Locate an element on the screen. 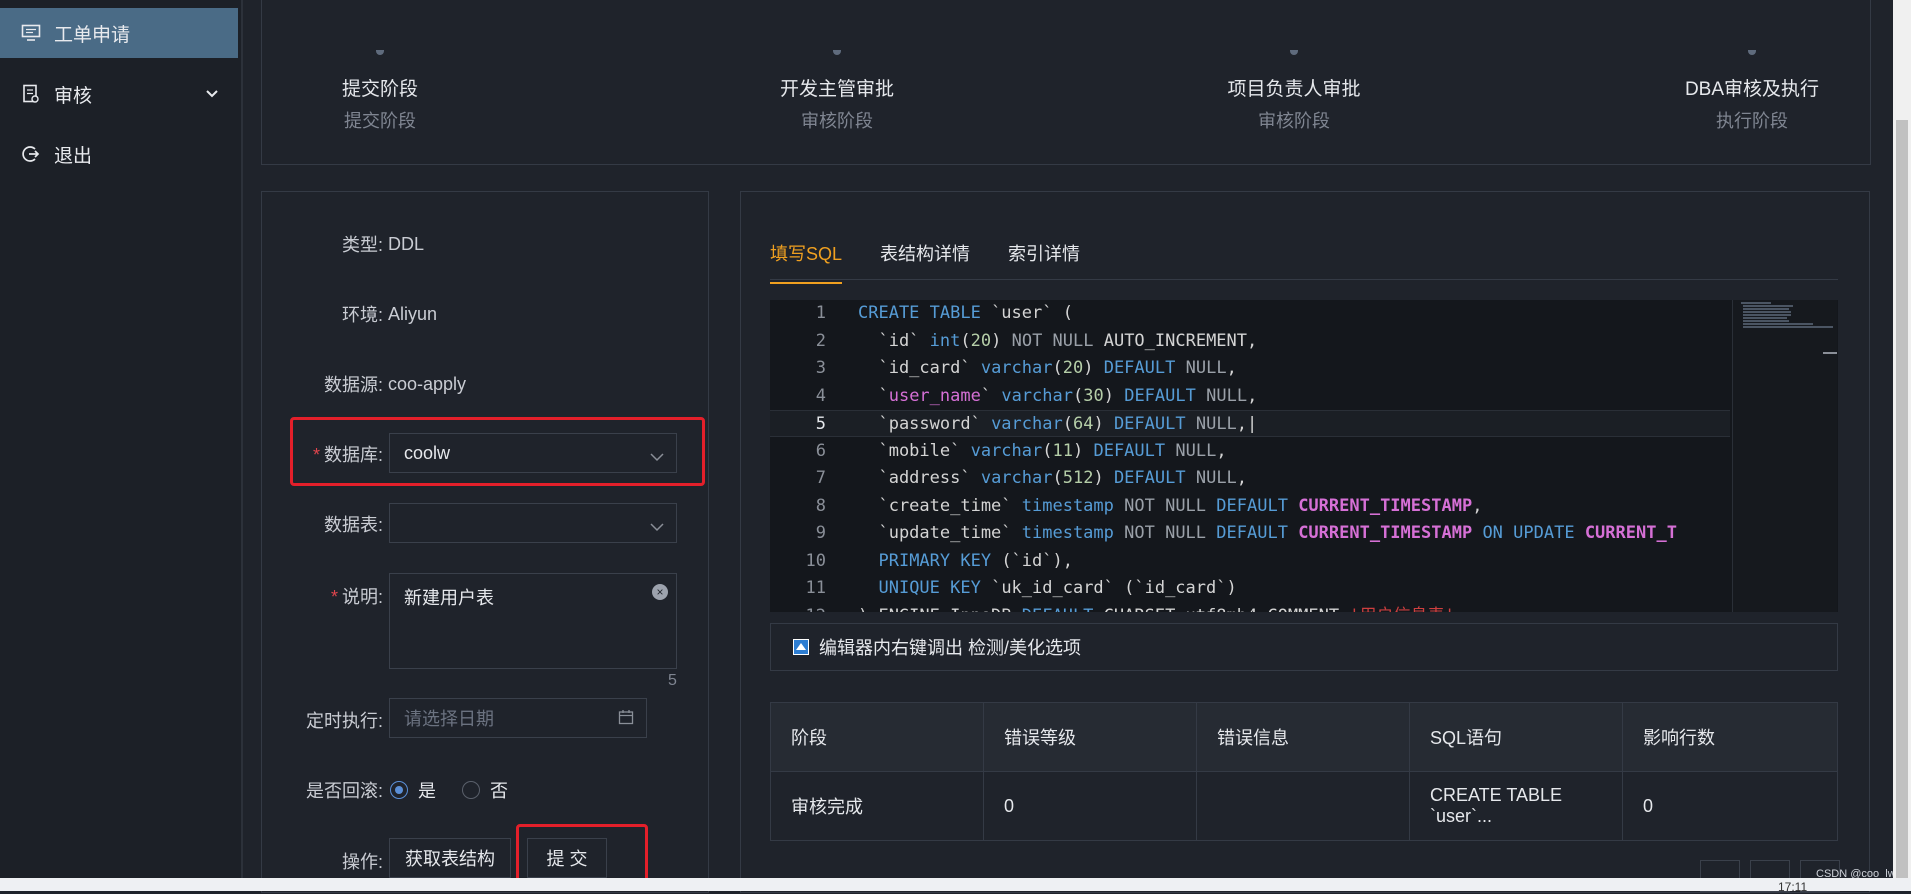 This screenshot has height=894, width=1911. tab-index-details: 索引详情 is located at coordinates (1044, 262).